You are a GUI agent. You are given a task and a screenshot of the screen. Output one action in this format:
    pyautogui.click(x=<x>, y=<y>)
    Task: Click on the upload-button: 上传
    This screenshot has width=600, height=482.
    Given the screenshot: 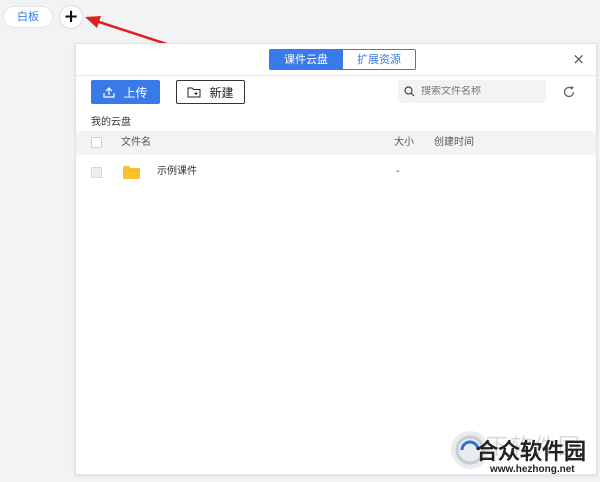 What is the action you would take?
    pyautogui.click(x=125, y=92)
    